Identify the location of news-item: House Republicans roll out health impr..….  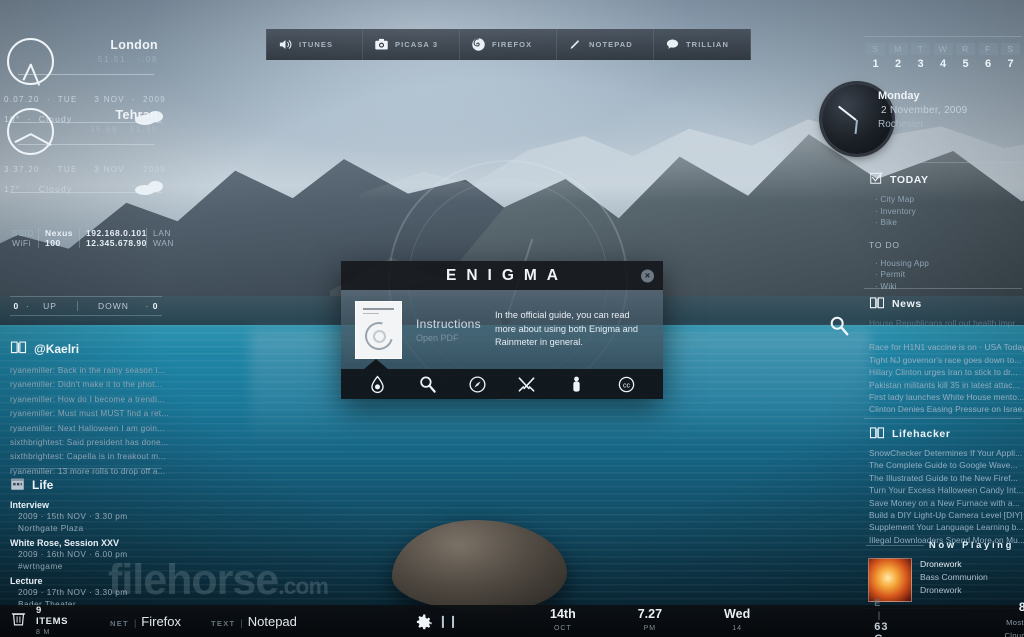
(943, 323).